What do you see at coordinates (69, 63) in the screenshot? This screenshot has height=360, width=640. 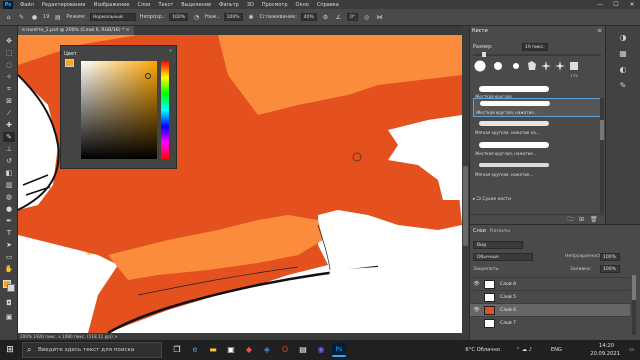 I see `color-panel-swatch` at bounding box center [69, 63].